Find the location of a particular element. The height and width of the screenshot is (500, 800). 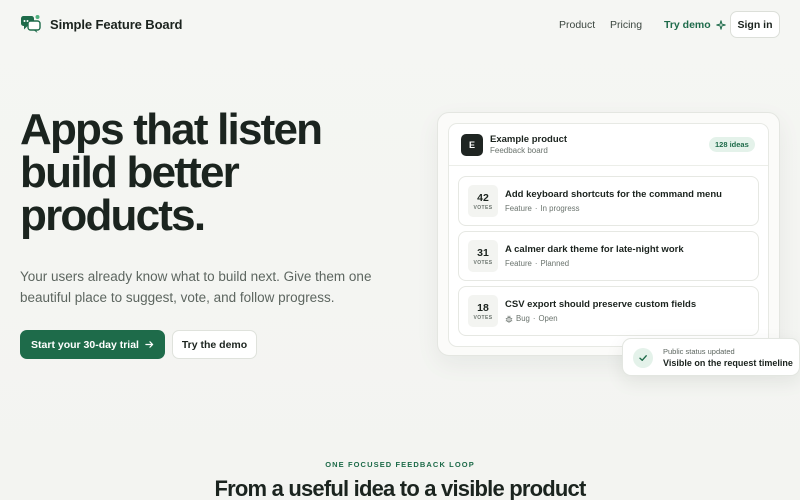

sparkle-icon is located at coordinates (721, 25).